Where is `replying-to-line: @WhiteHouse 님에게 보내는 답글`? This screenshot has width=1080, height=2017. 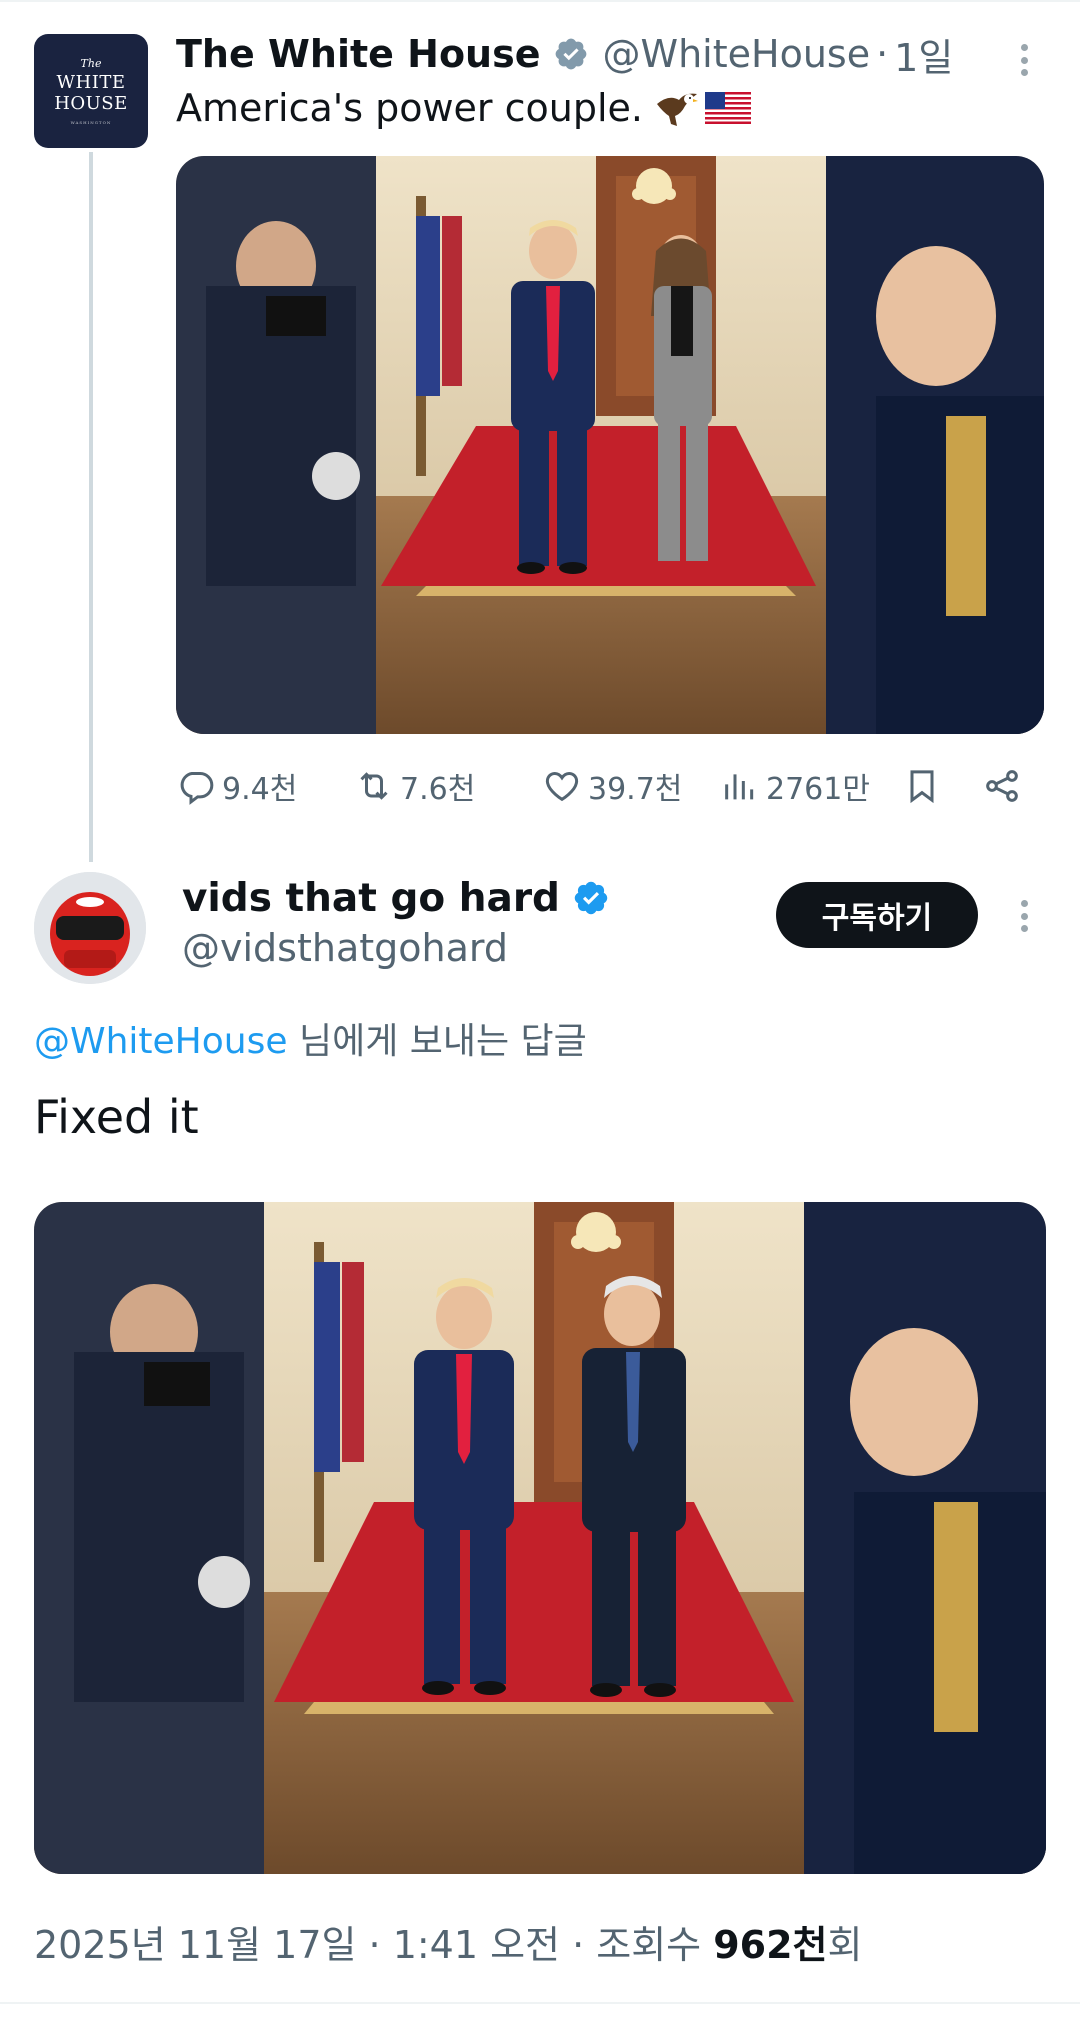 replying-to-line: @WhiteHouse 님에게 보내는 답글 is located at coordinates (310, 1038).